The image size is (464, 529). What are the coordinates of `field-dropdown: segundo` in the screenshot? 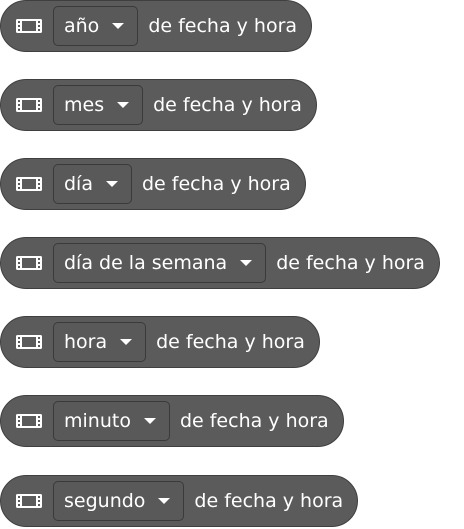 It's located at (119, 501).